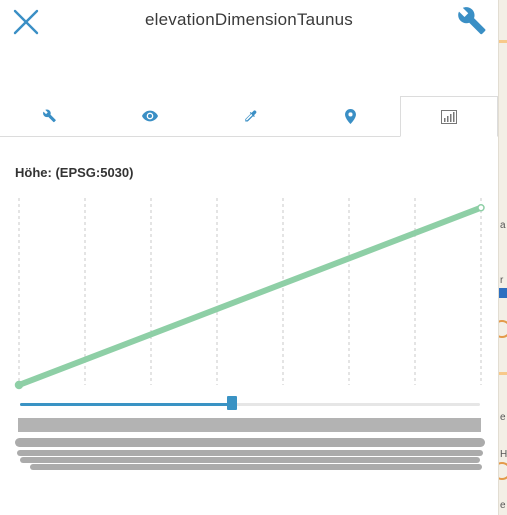 The image size is (507, 515). I want to click on tab-location, so click(350, 116).